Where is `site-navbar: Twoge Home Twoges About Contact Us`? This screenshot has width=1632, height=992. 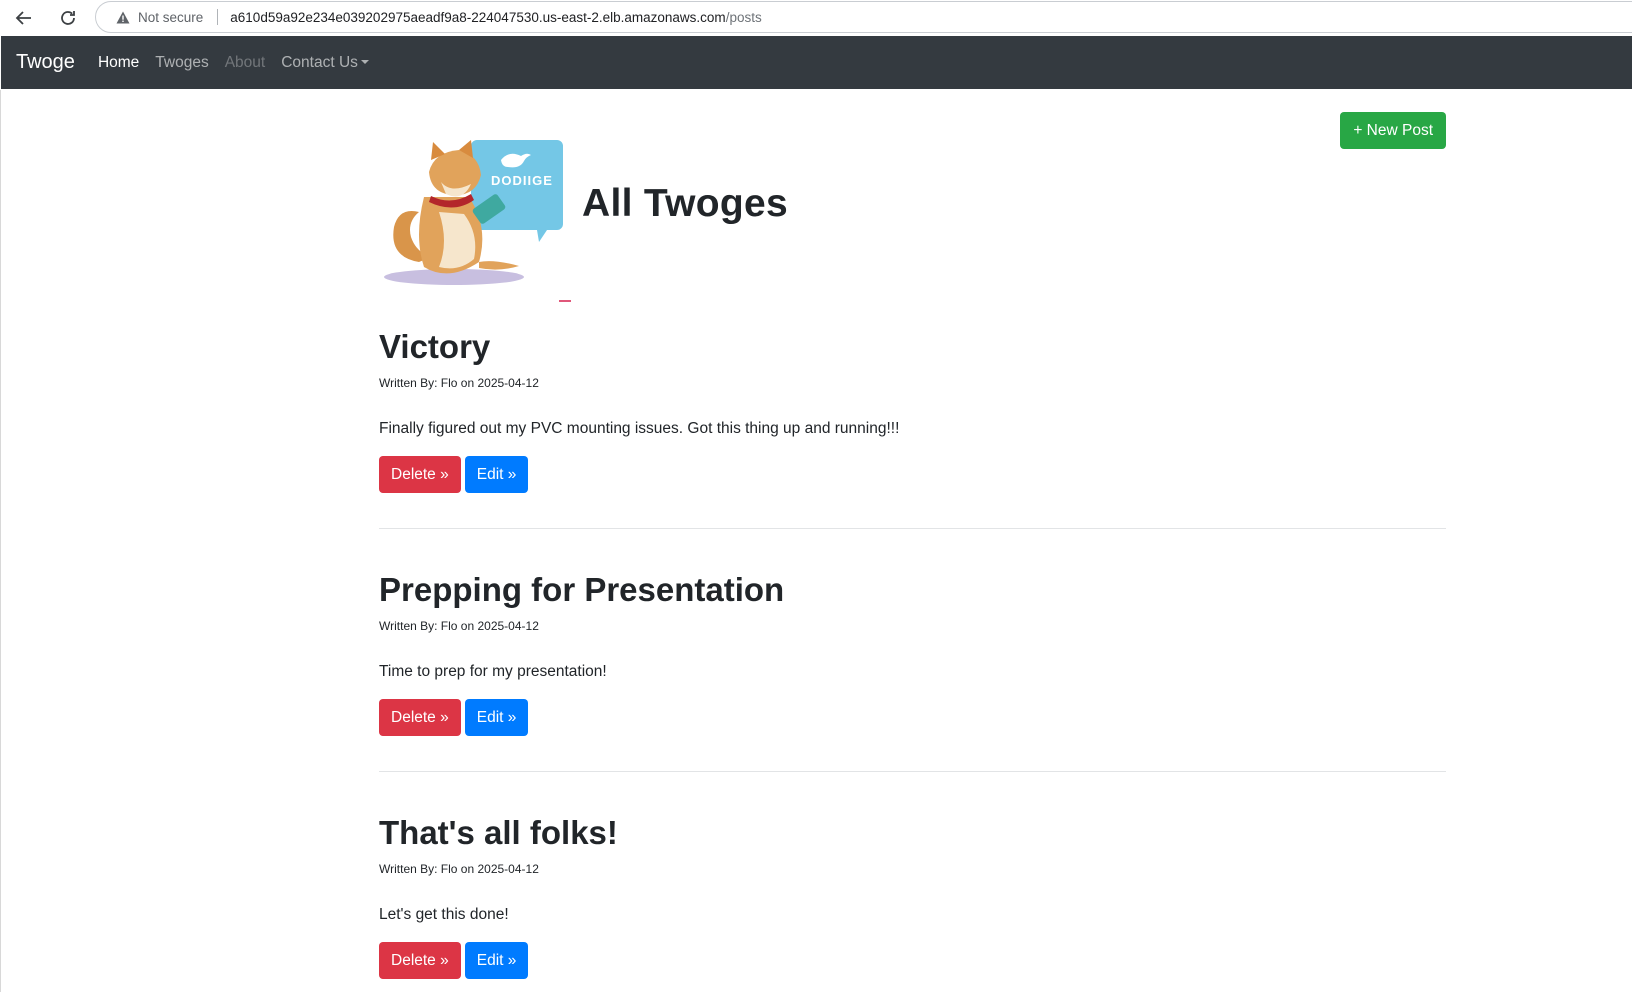
site-navbar: Twoge Home Twoges About Contact Us is located at coordinates (816, 62).